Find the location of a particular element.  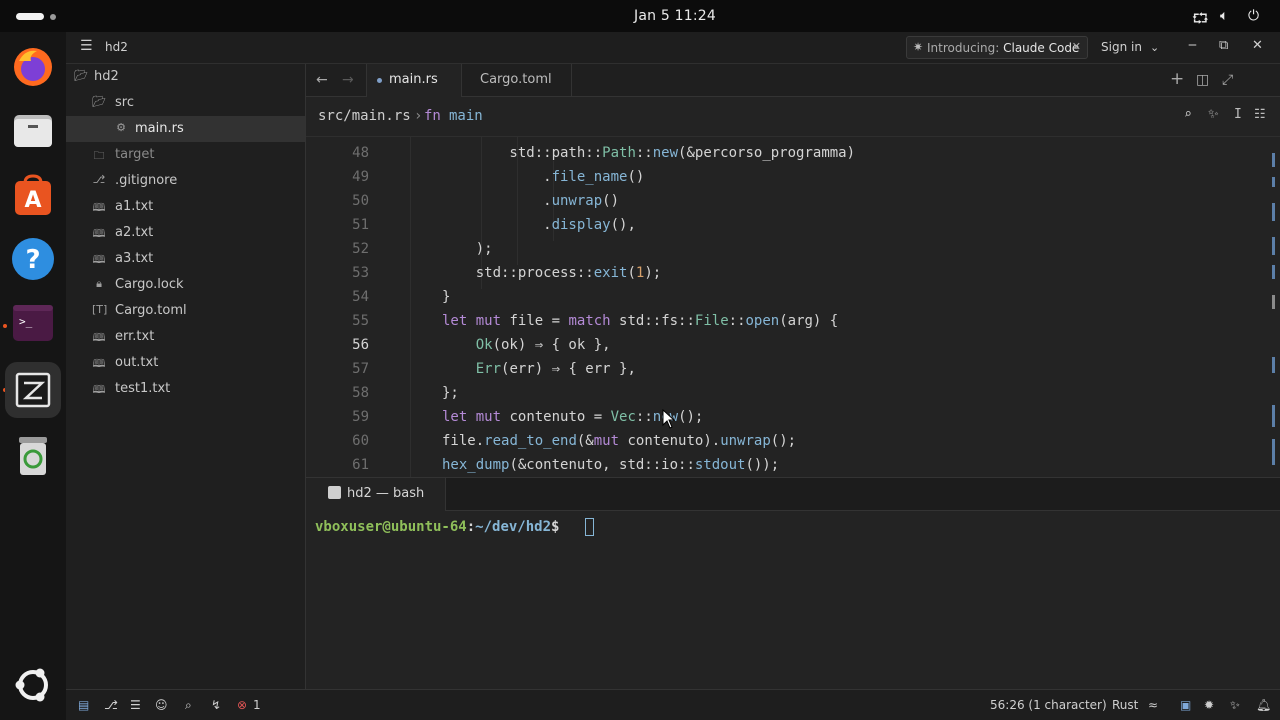

chevron-down-icon: ⌄ is located at coordinates (1154, 47).